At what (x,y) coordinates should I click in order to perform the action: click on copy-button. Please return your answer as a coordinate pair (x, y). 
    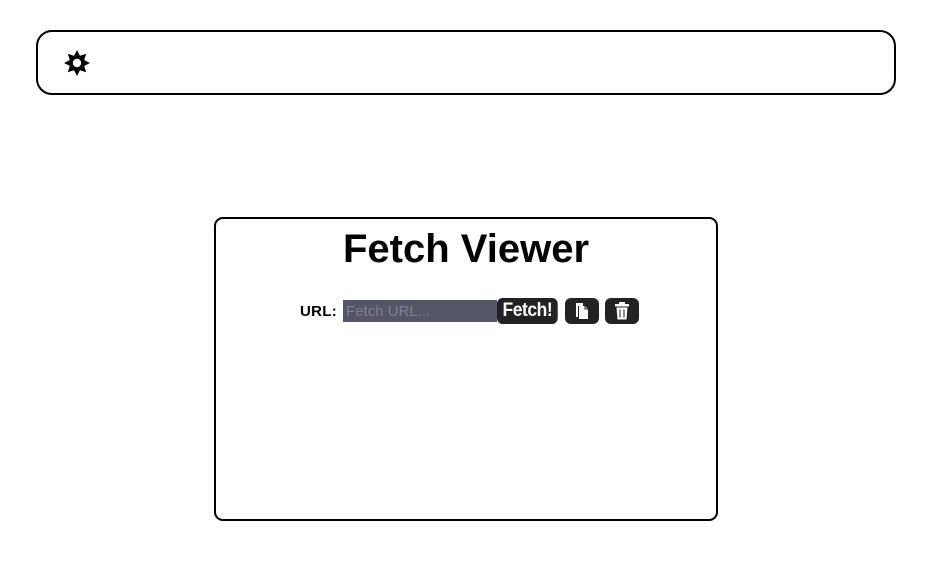
    Looking at the image, I should click on (582, 311).